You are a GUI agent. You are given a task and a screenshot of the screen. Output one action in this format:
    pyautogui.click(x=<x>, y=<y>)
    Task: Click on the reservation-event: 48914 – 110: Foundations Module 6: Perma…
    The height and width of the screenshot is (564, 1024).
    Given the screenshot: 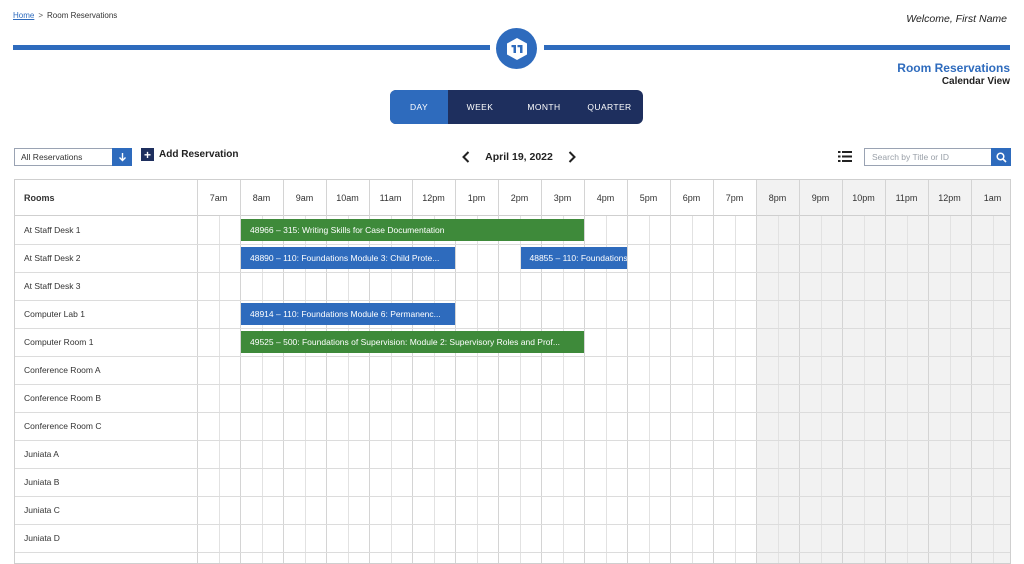 What is the action you would take?
    pyautogui.click(x=348, y=314)
    